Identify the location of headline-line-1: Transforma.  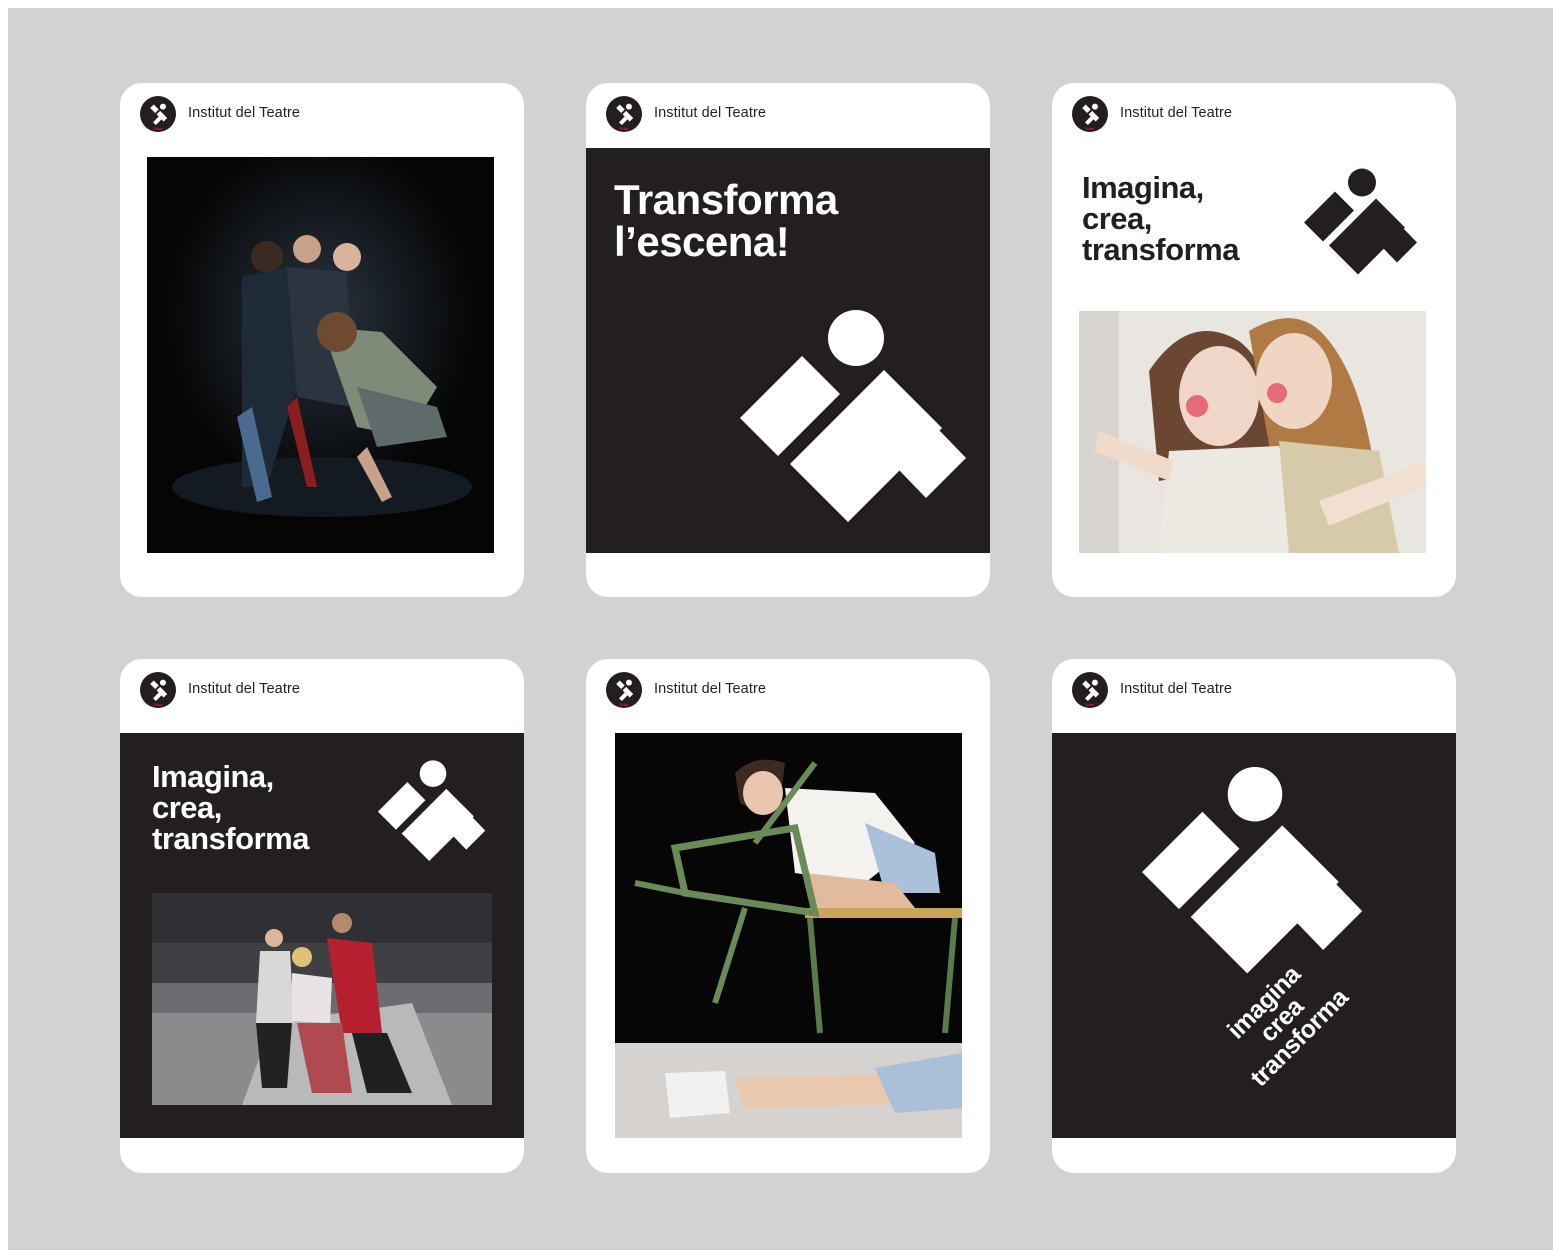
(726, 199).